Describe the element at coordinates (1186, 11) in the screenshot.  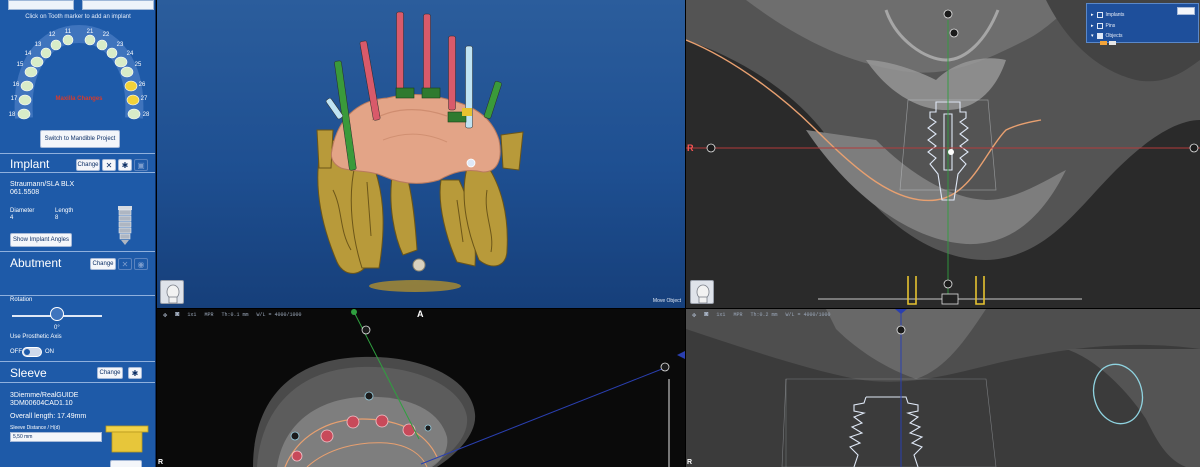
I see `panel-button` at that location.